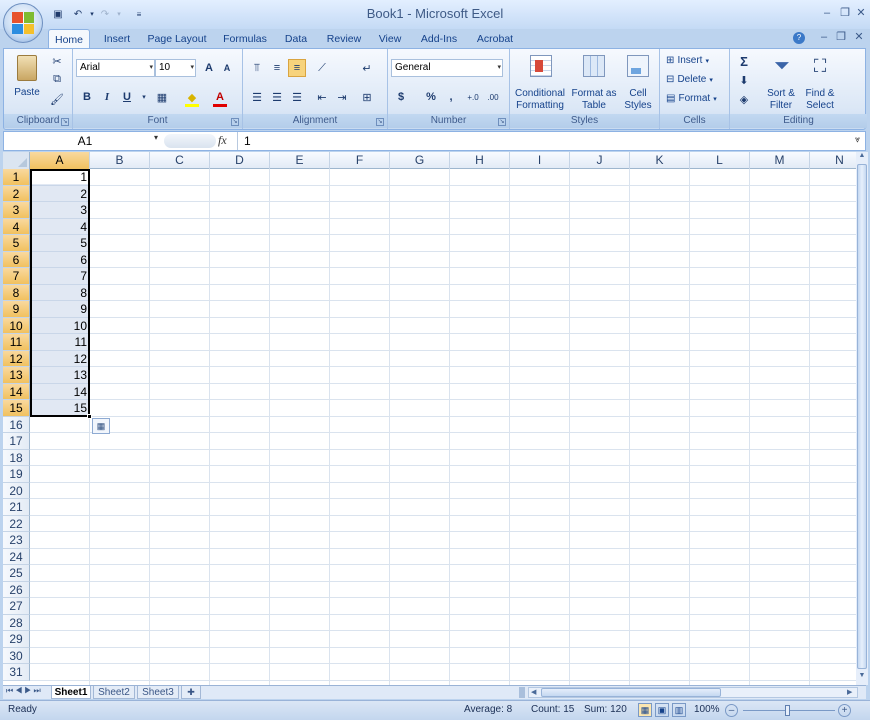 The width and height of the screenshot is (870, 720). What do you see at coordinates (696, 81) in the screenshot?
I see `delete-cells-button: ⊟ Delete ▾` at bounding box center [696, 81].